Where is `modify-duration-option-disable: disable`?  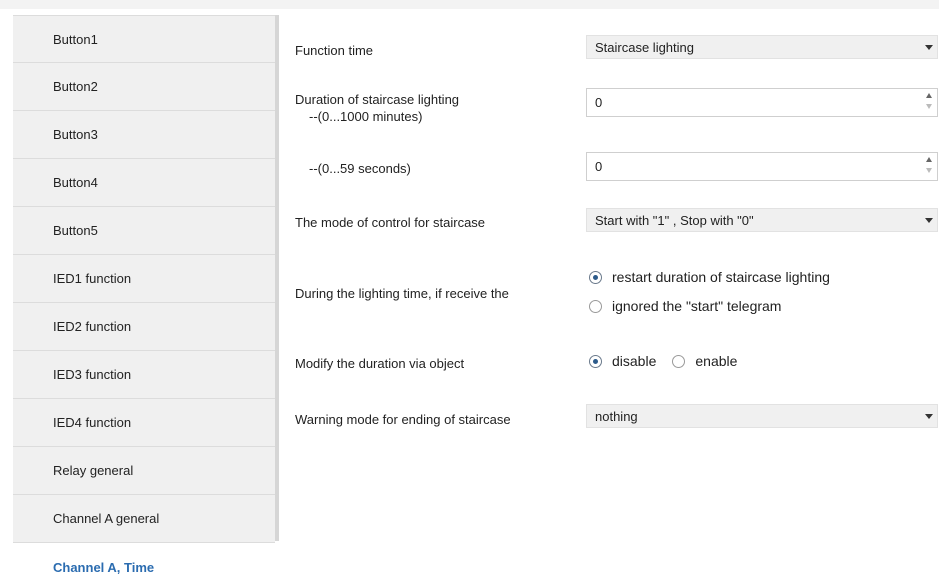 modify-duration-option-disable: disable is located at coordinates (634, 361).